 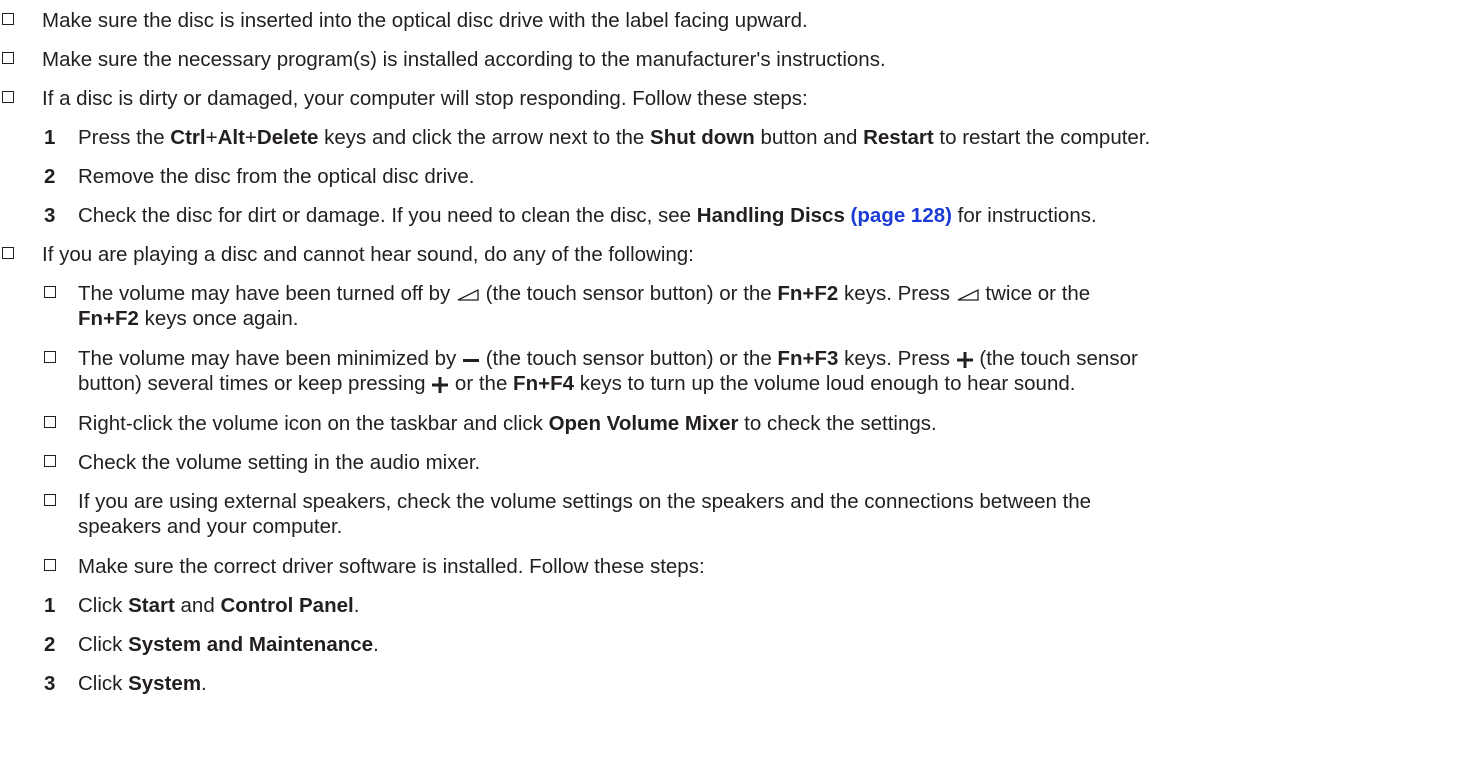 I want to click on step-text: Click Start and Control Panel., so click(x=219, y=605).